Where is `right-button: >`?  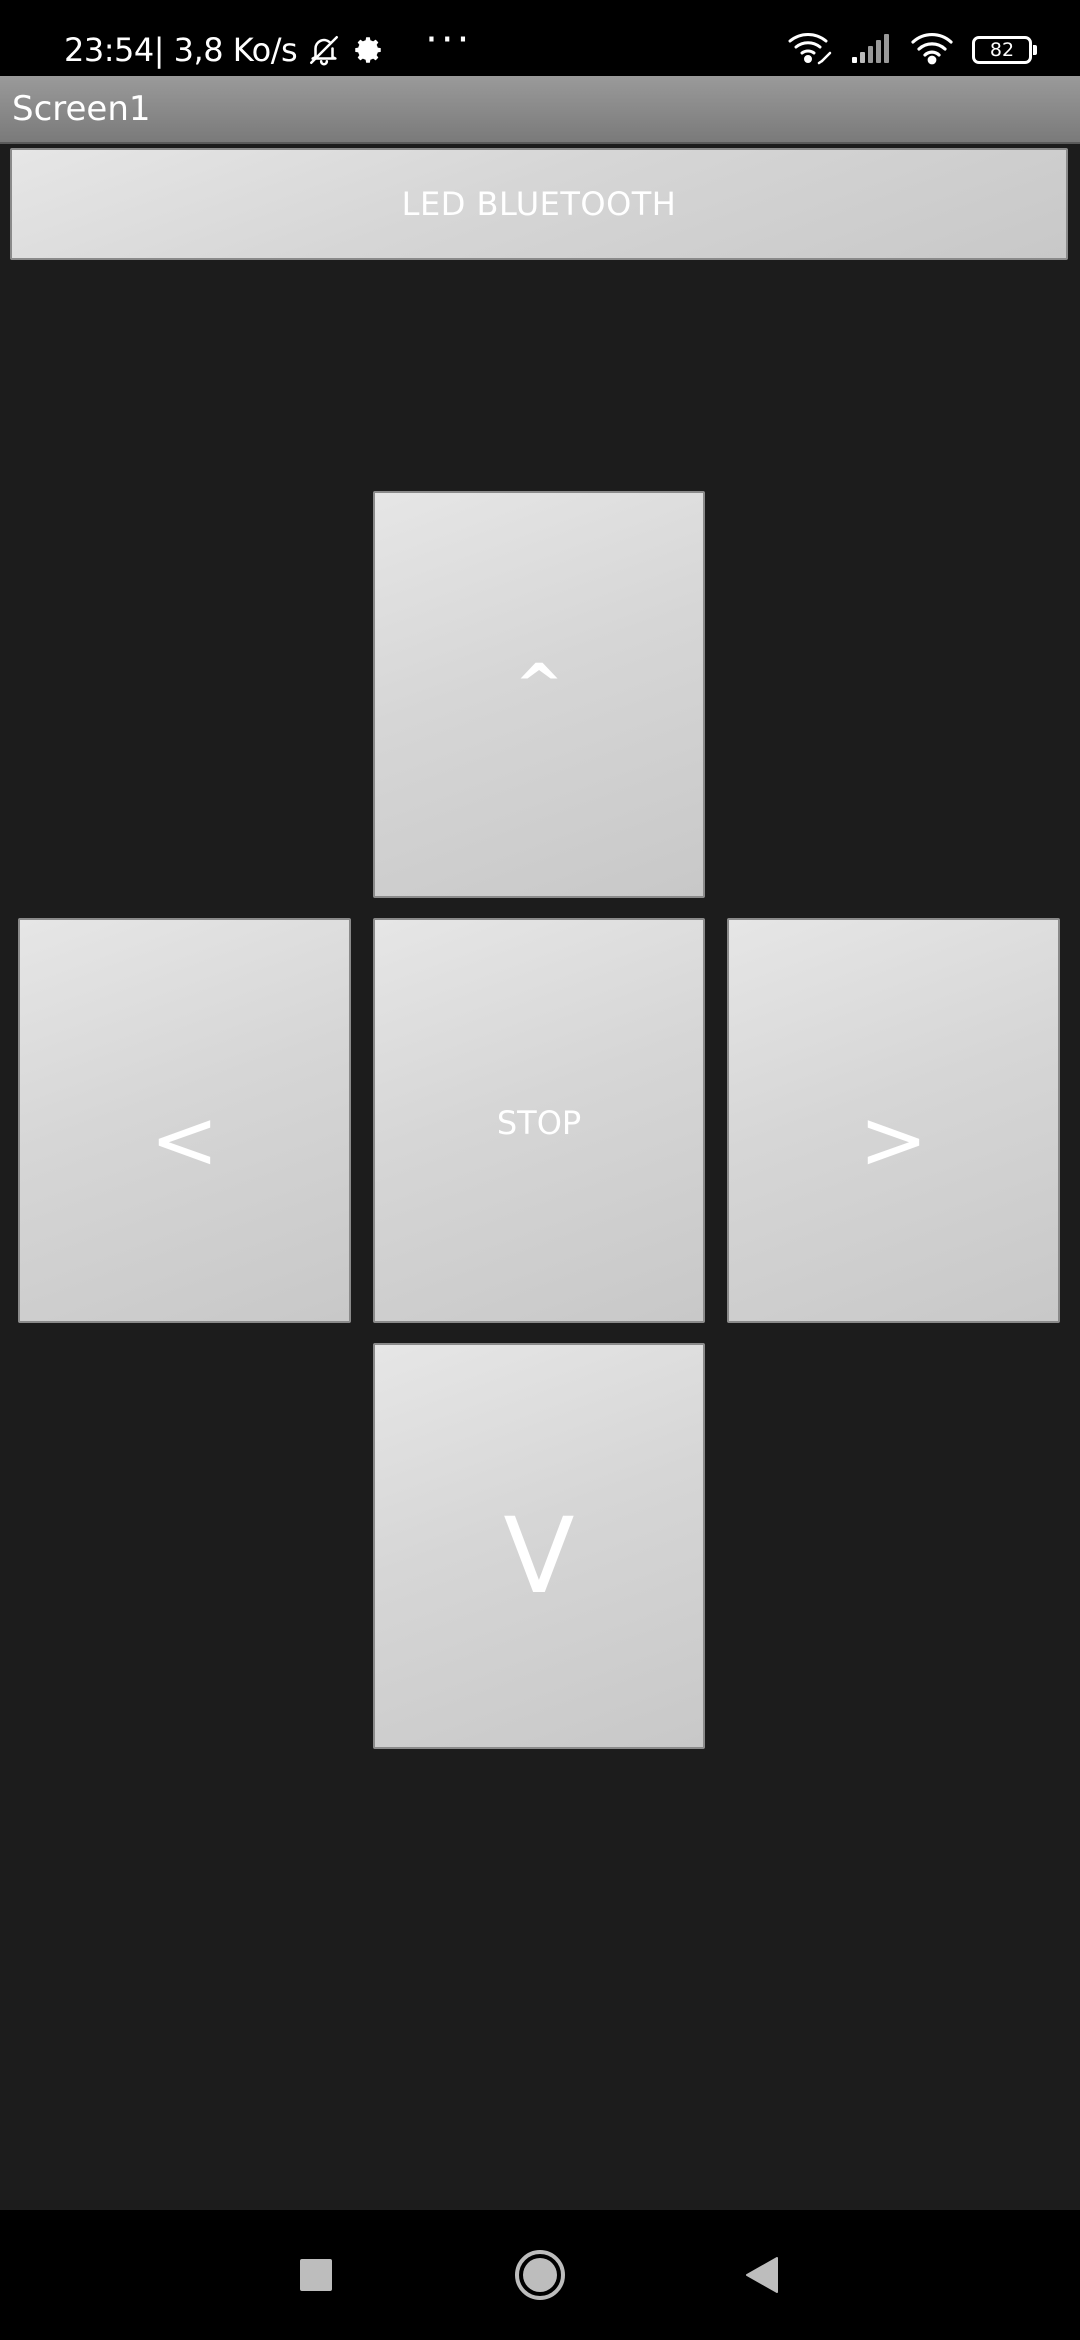
right-button: > is located at coordinates (893, 1120).